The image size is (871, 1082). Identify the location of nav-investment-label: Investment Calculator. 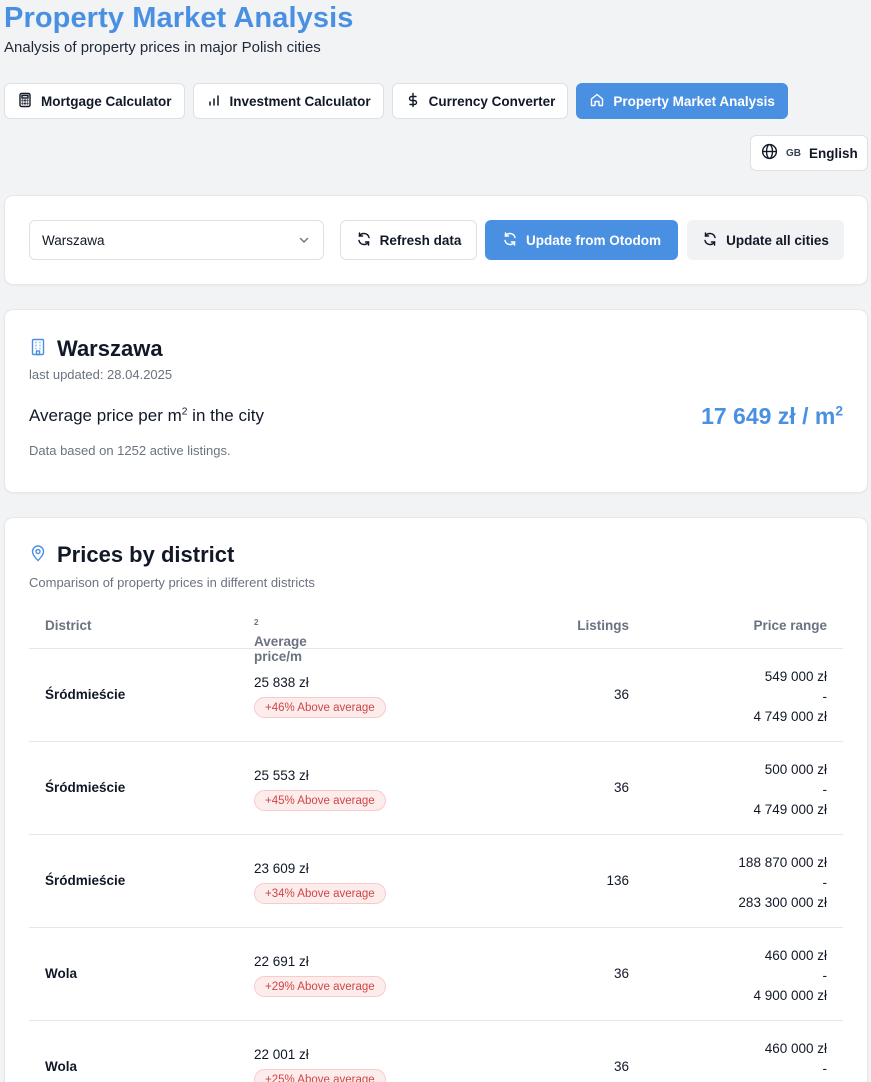
(300, 101).